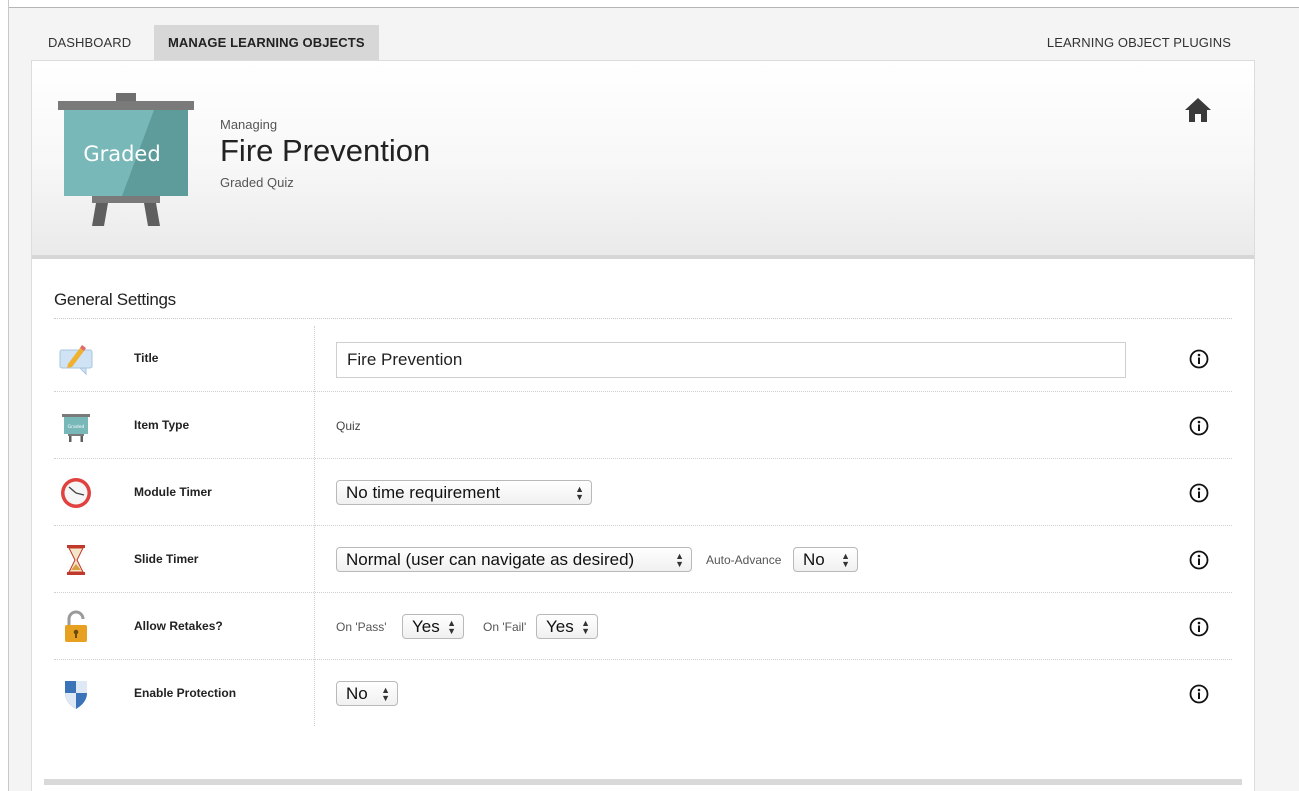  I want to click on window-top-edge, so click(649, 4).